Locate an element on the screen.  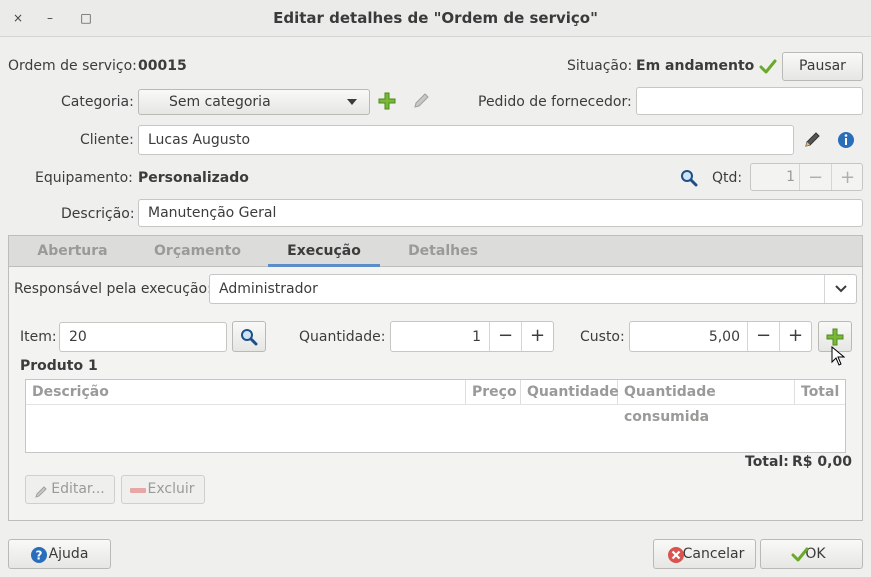
cancel-label: Cancelar is located at coordinates (713, 554).